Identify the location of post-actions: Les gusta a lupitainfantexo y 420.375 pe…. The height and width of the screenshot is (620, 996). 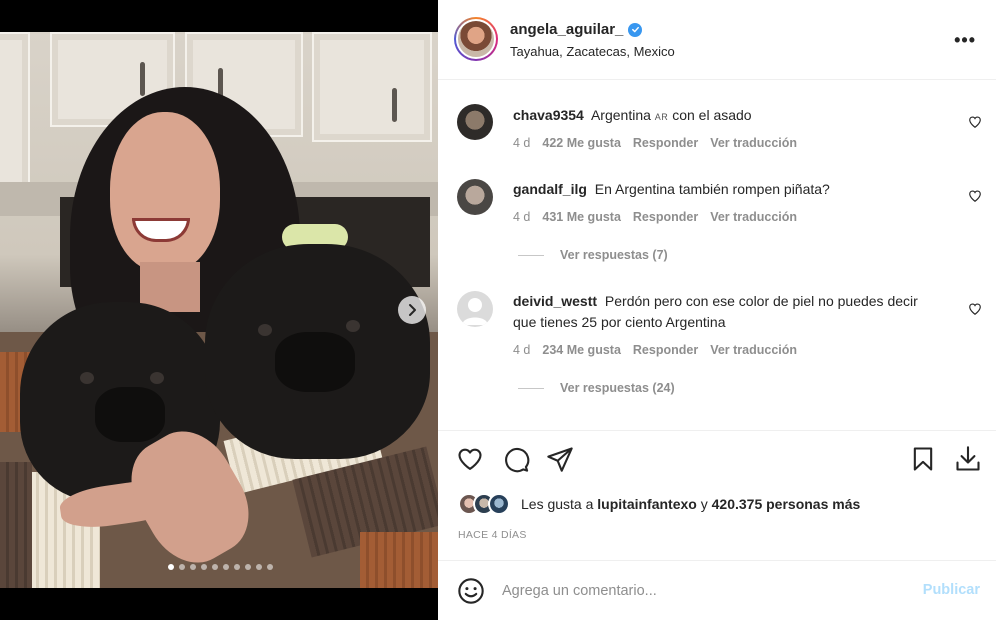
(717, 495).